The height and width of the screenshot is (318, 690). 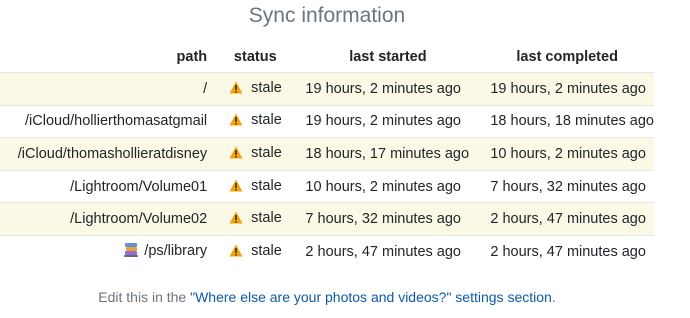 What do you see at coordinates (327, 57) in the screenshot?
I see `table-header-row: path status last started last completed` at bounding box center [327, 57].